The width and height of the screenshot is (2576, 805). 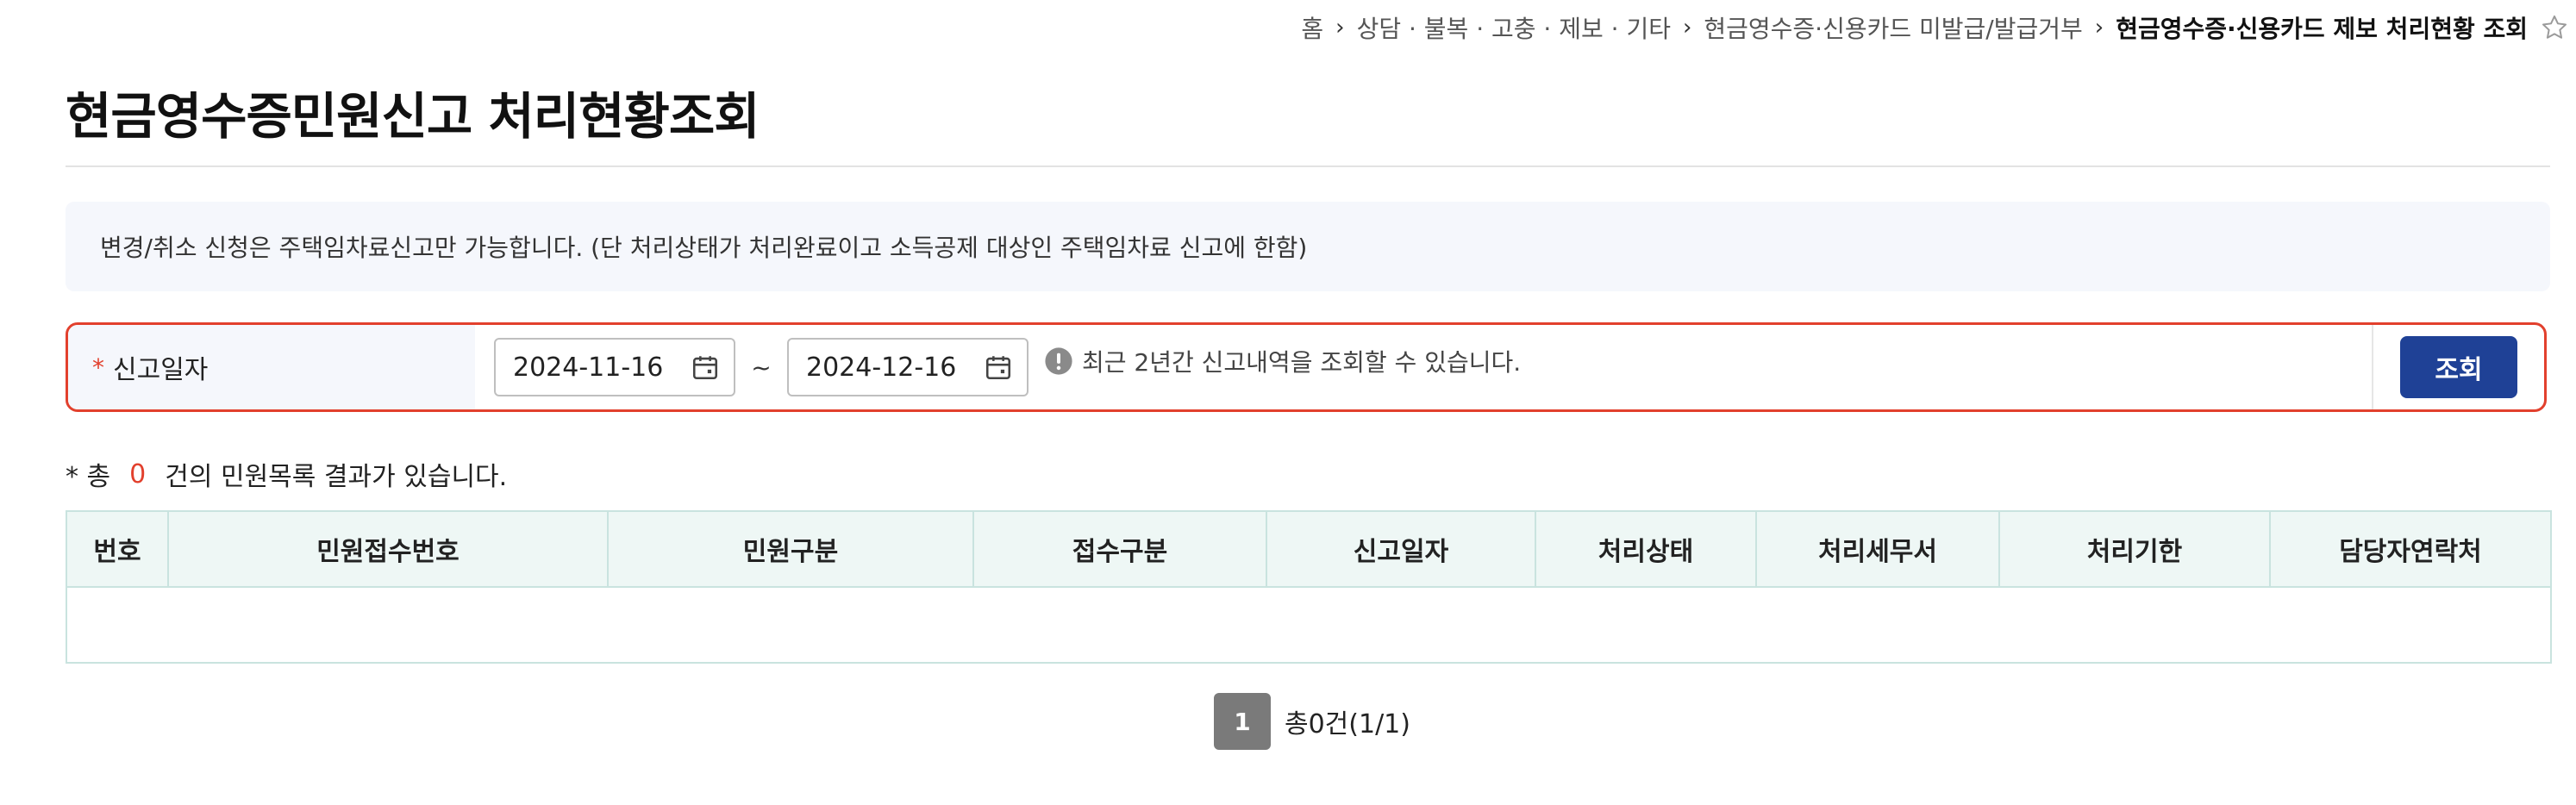 What do you see at coordinates (1877, 549) in the screenshot?
I see `column-header-tax-office: 처리세무서` at bounding box center [1877, 549].